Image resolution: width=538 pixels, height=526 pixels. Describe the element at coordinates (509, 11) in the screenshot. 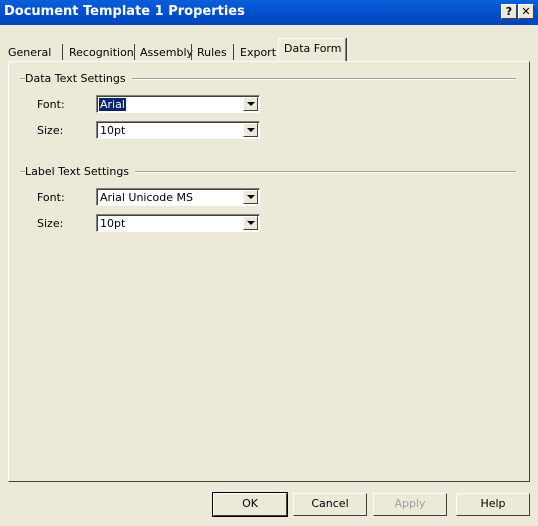

I see `help-icon: ?` at that location.